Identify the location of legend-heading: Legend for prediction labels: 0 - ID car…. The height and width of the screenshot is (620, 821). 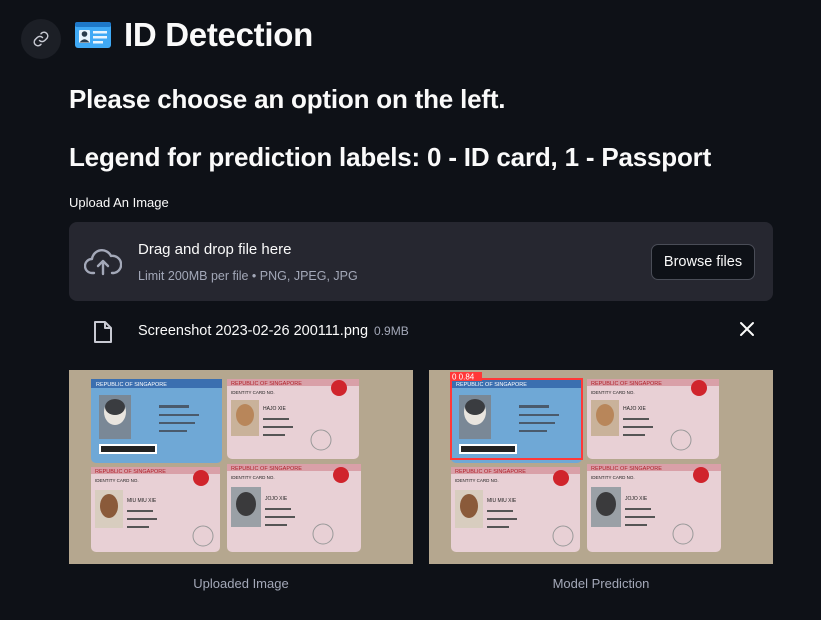
(390, 157).